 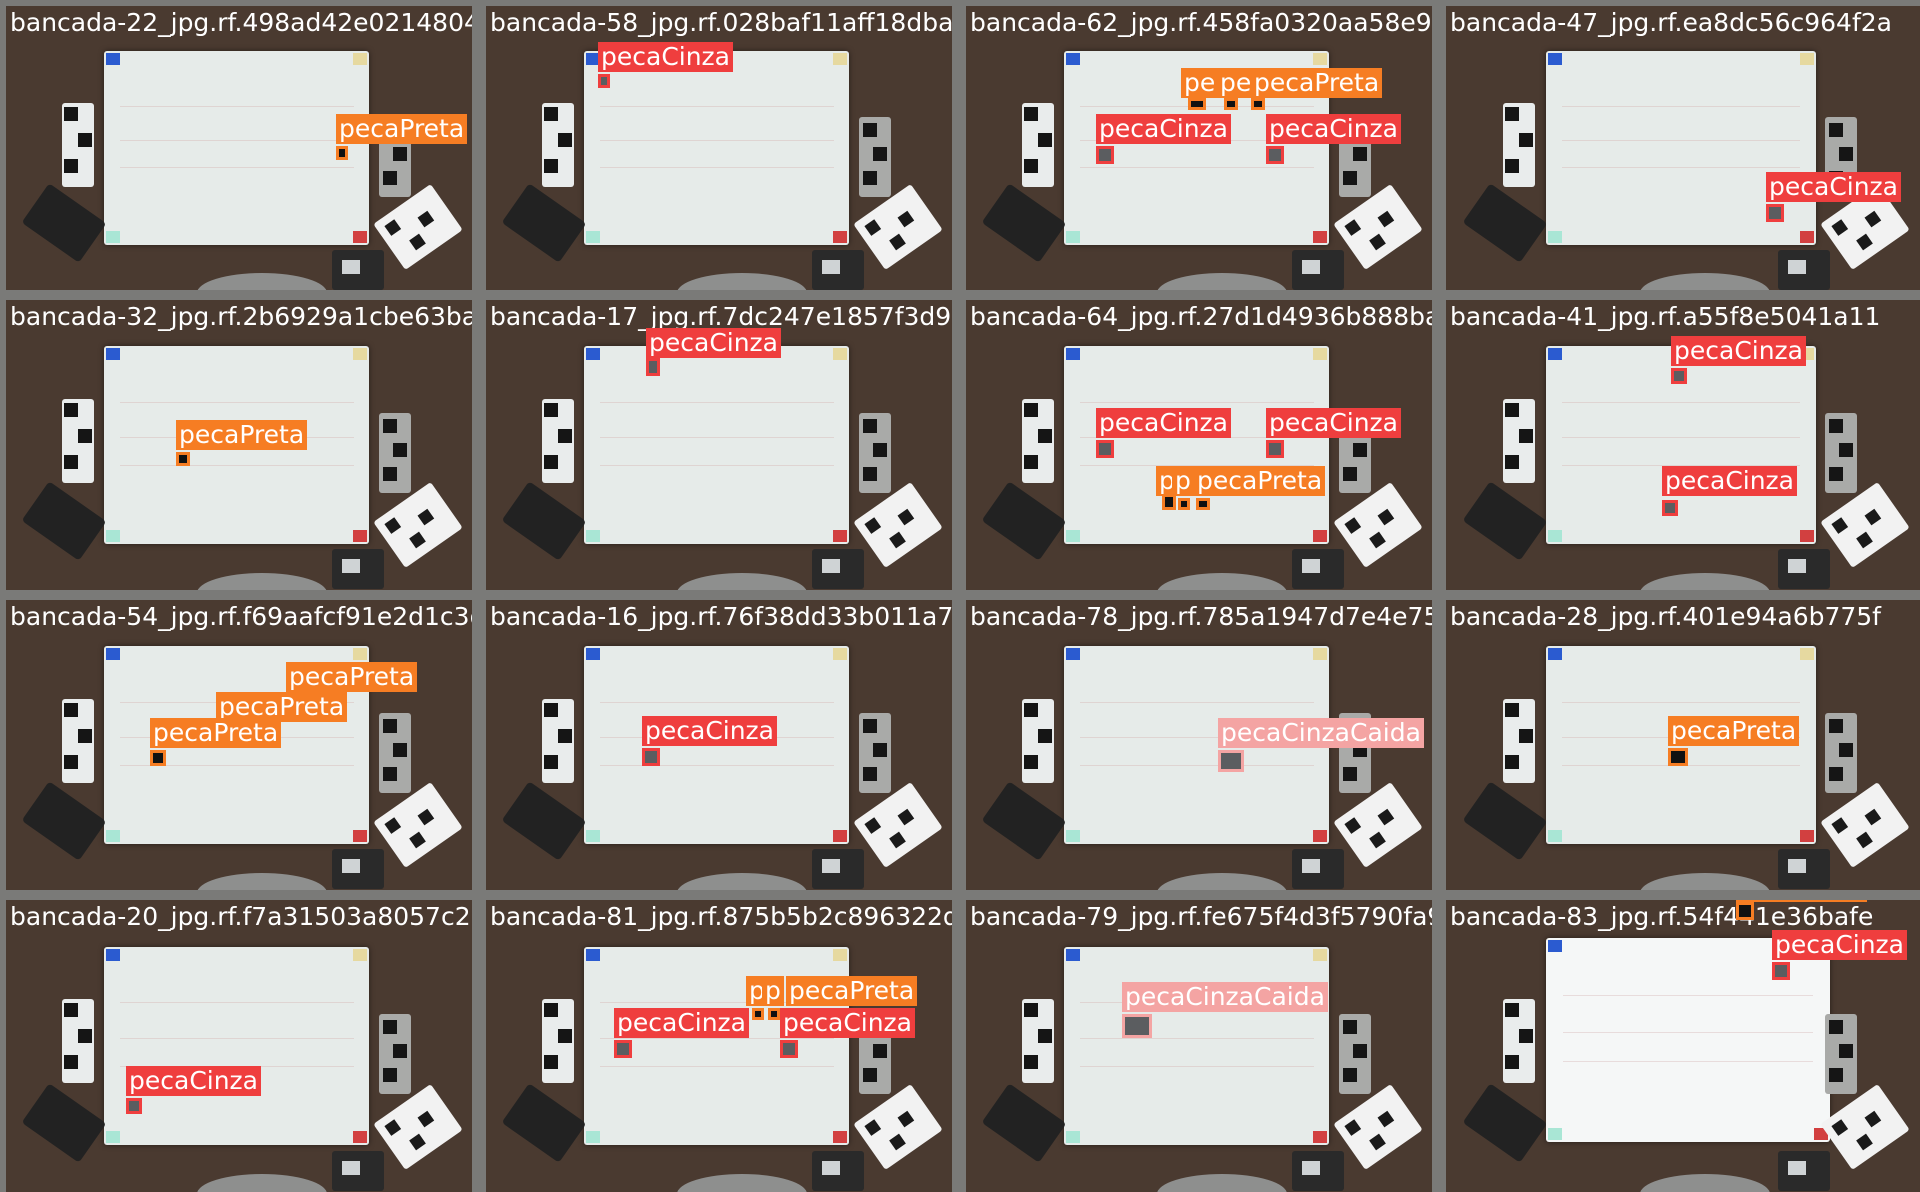 What do you see at coordinates (241, 616) in the screenshot?
I see `tile-title: bancada-54_jpg.rf.f69aafcf91e2d1c3dfe2` at bounding box center [241, 616].